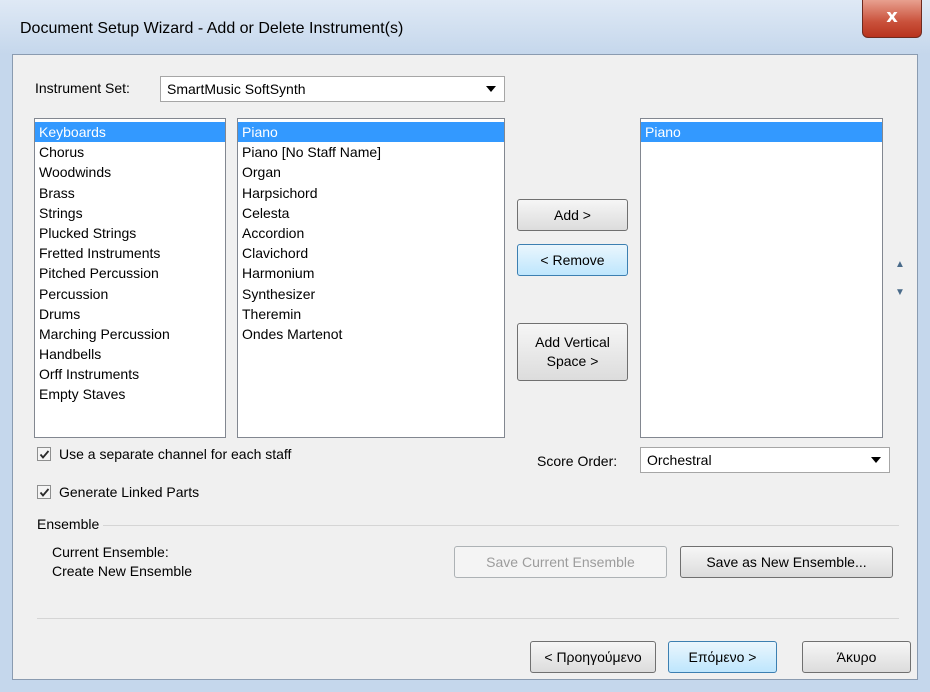 Image resolution: width=930 pixels, height=692 pixels. What do you see at coordinates (371, 172) in the screenshot?
I see `list-item: Organ` at bounding box center [371, 172].